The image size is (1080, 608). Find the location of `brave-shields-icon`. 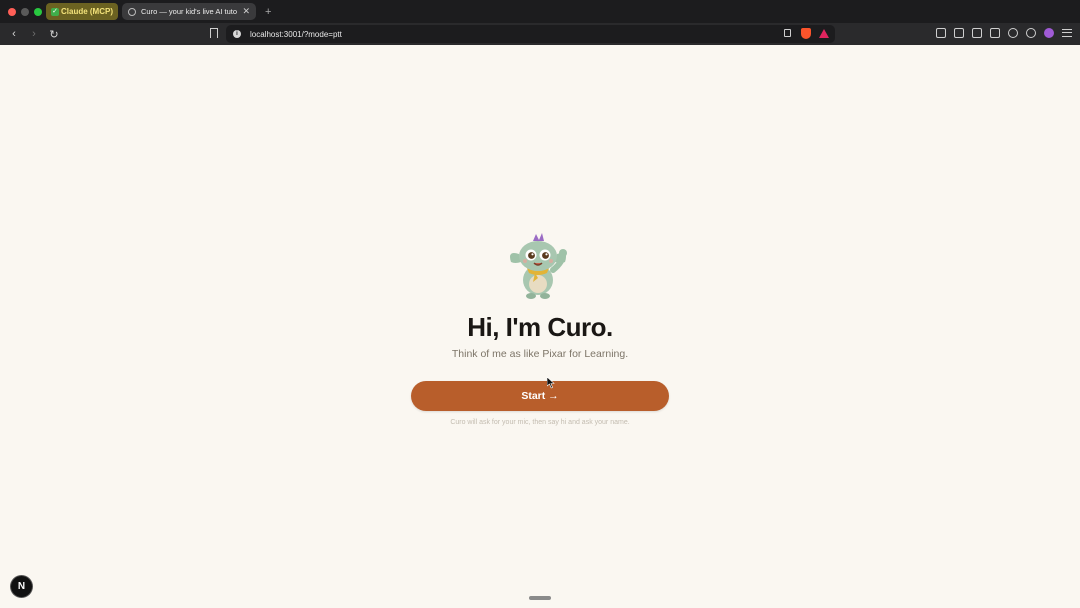

brave-shields-icon is located at coordinates (806, 33).